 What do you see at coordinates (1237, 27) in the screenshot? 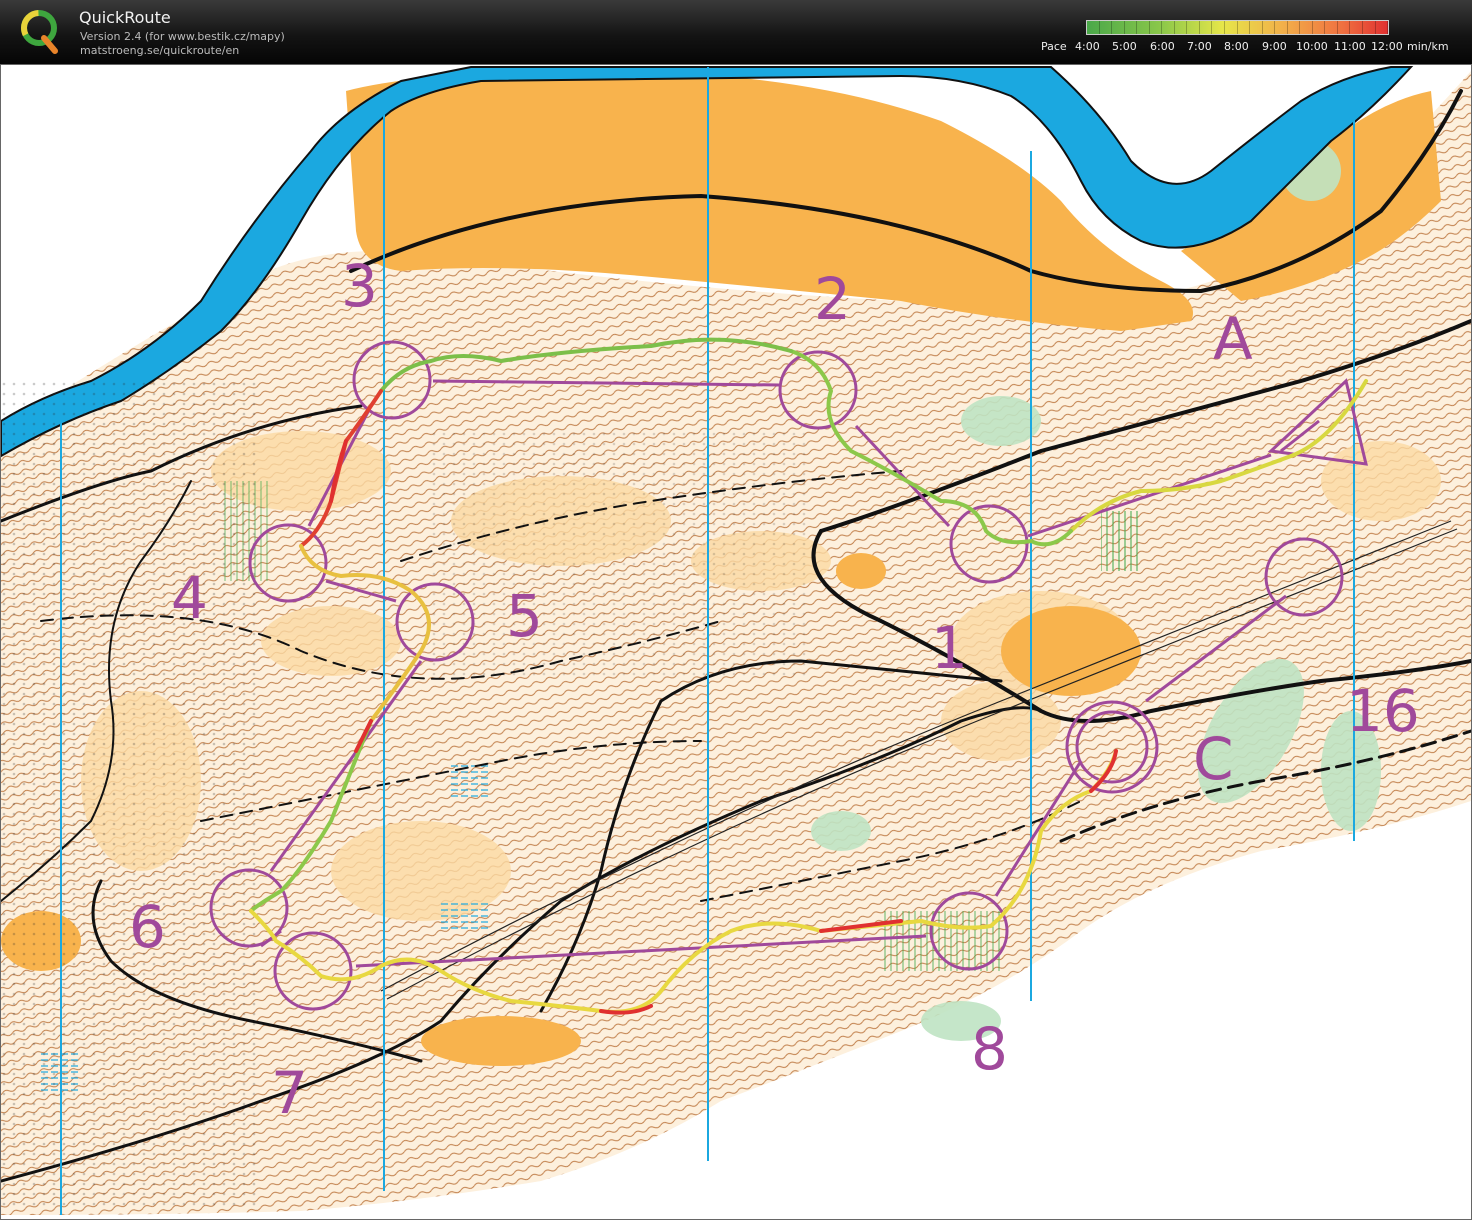
I see `pace-color-scale` at bounding box center [1237, 27].